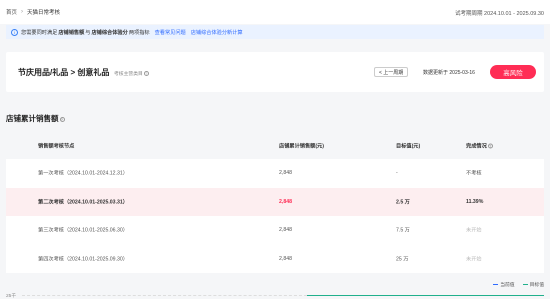 This screenshot has width=550, height=299. I want to click on header-node: 销售额考核节点, so click(56, 146).